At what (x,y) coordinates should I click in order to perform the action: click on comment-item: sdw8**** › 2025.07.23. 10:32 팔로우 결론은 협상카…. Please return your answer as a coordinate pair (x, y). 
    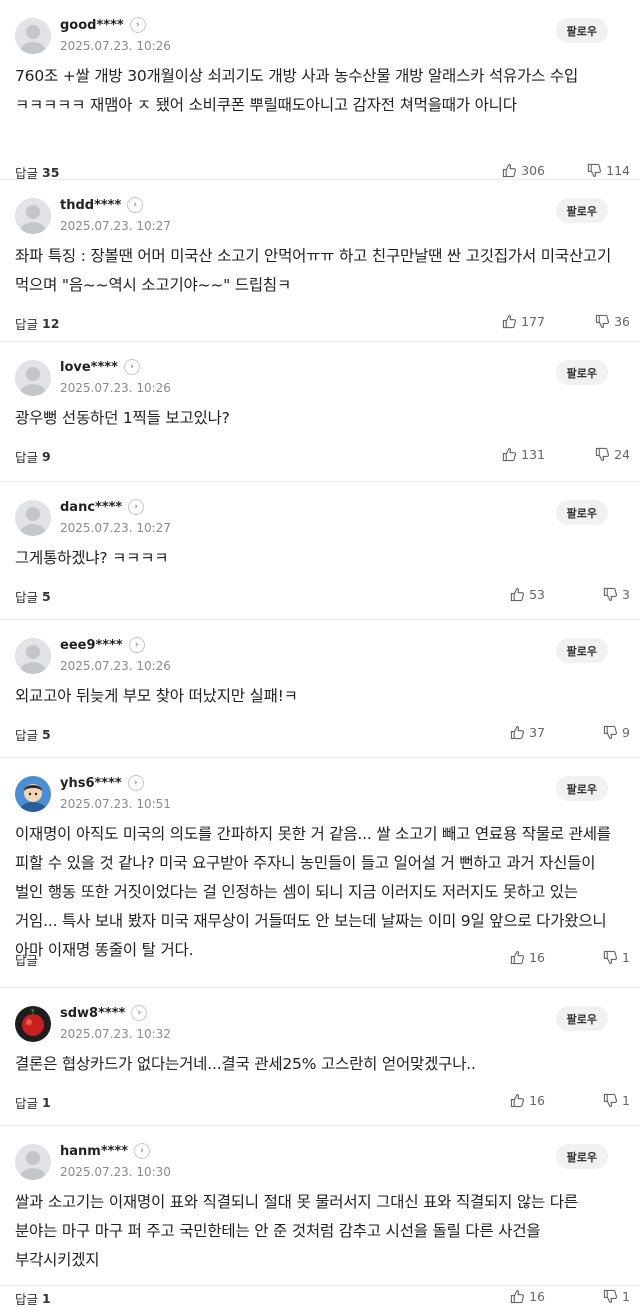
    Looking at the image, I should click on (320, 1057).